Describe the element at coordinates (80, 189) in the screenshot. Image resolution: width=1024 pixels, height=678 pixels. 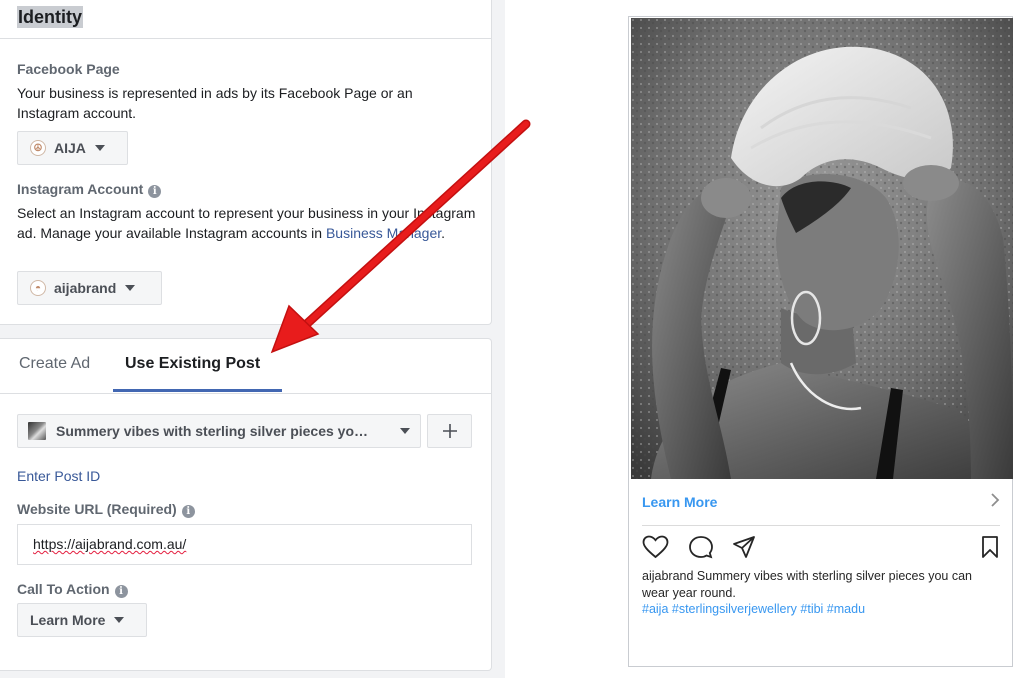
I see `instagram-account-label-text: Instagram Account` at that location.